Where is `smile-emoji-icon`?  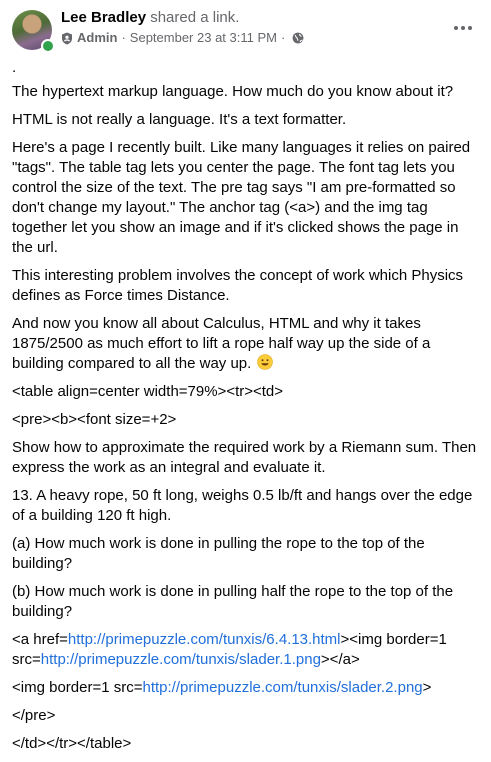 smile-emoji-icon is located at coordinates (265, 362).